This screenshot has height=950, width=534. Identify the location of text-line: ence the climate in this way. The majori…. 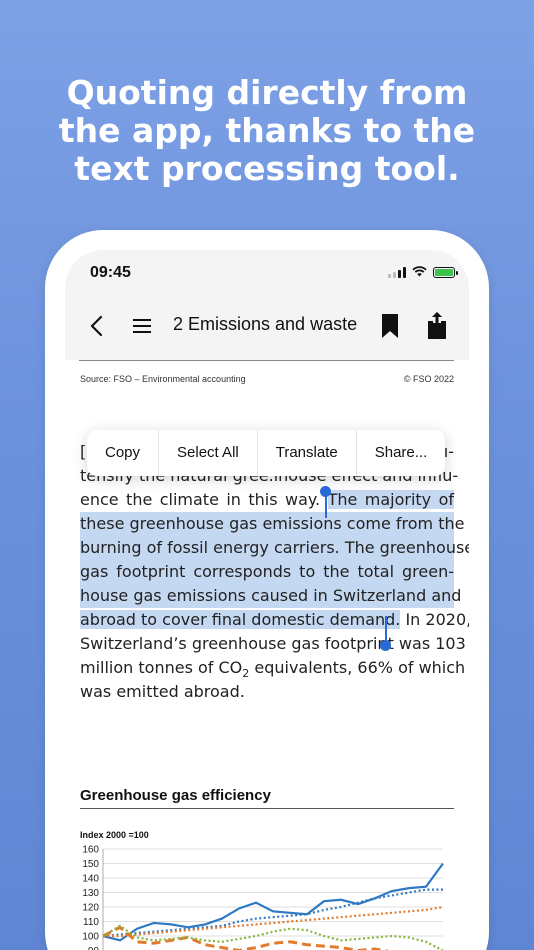
(267, 499).